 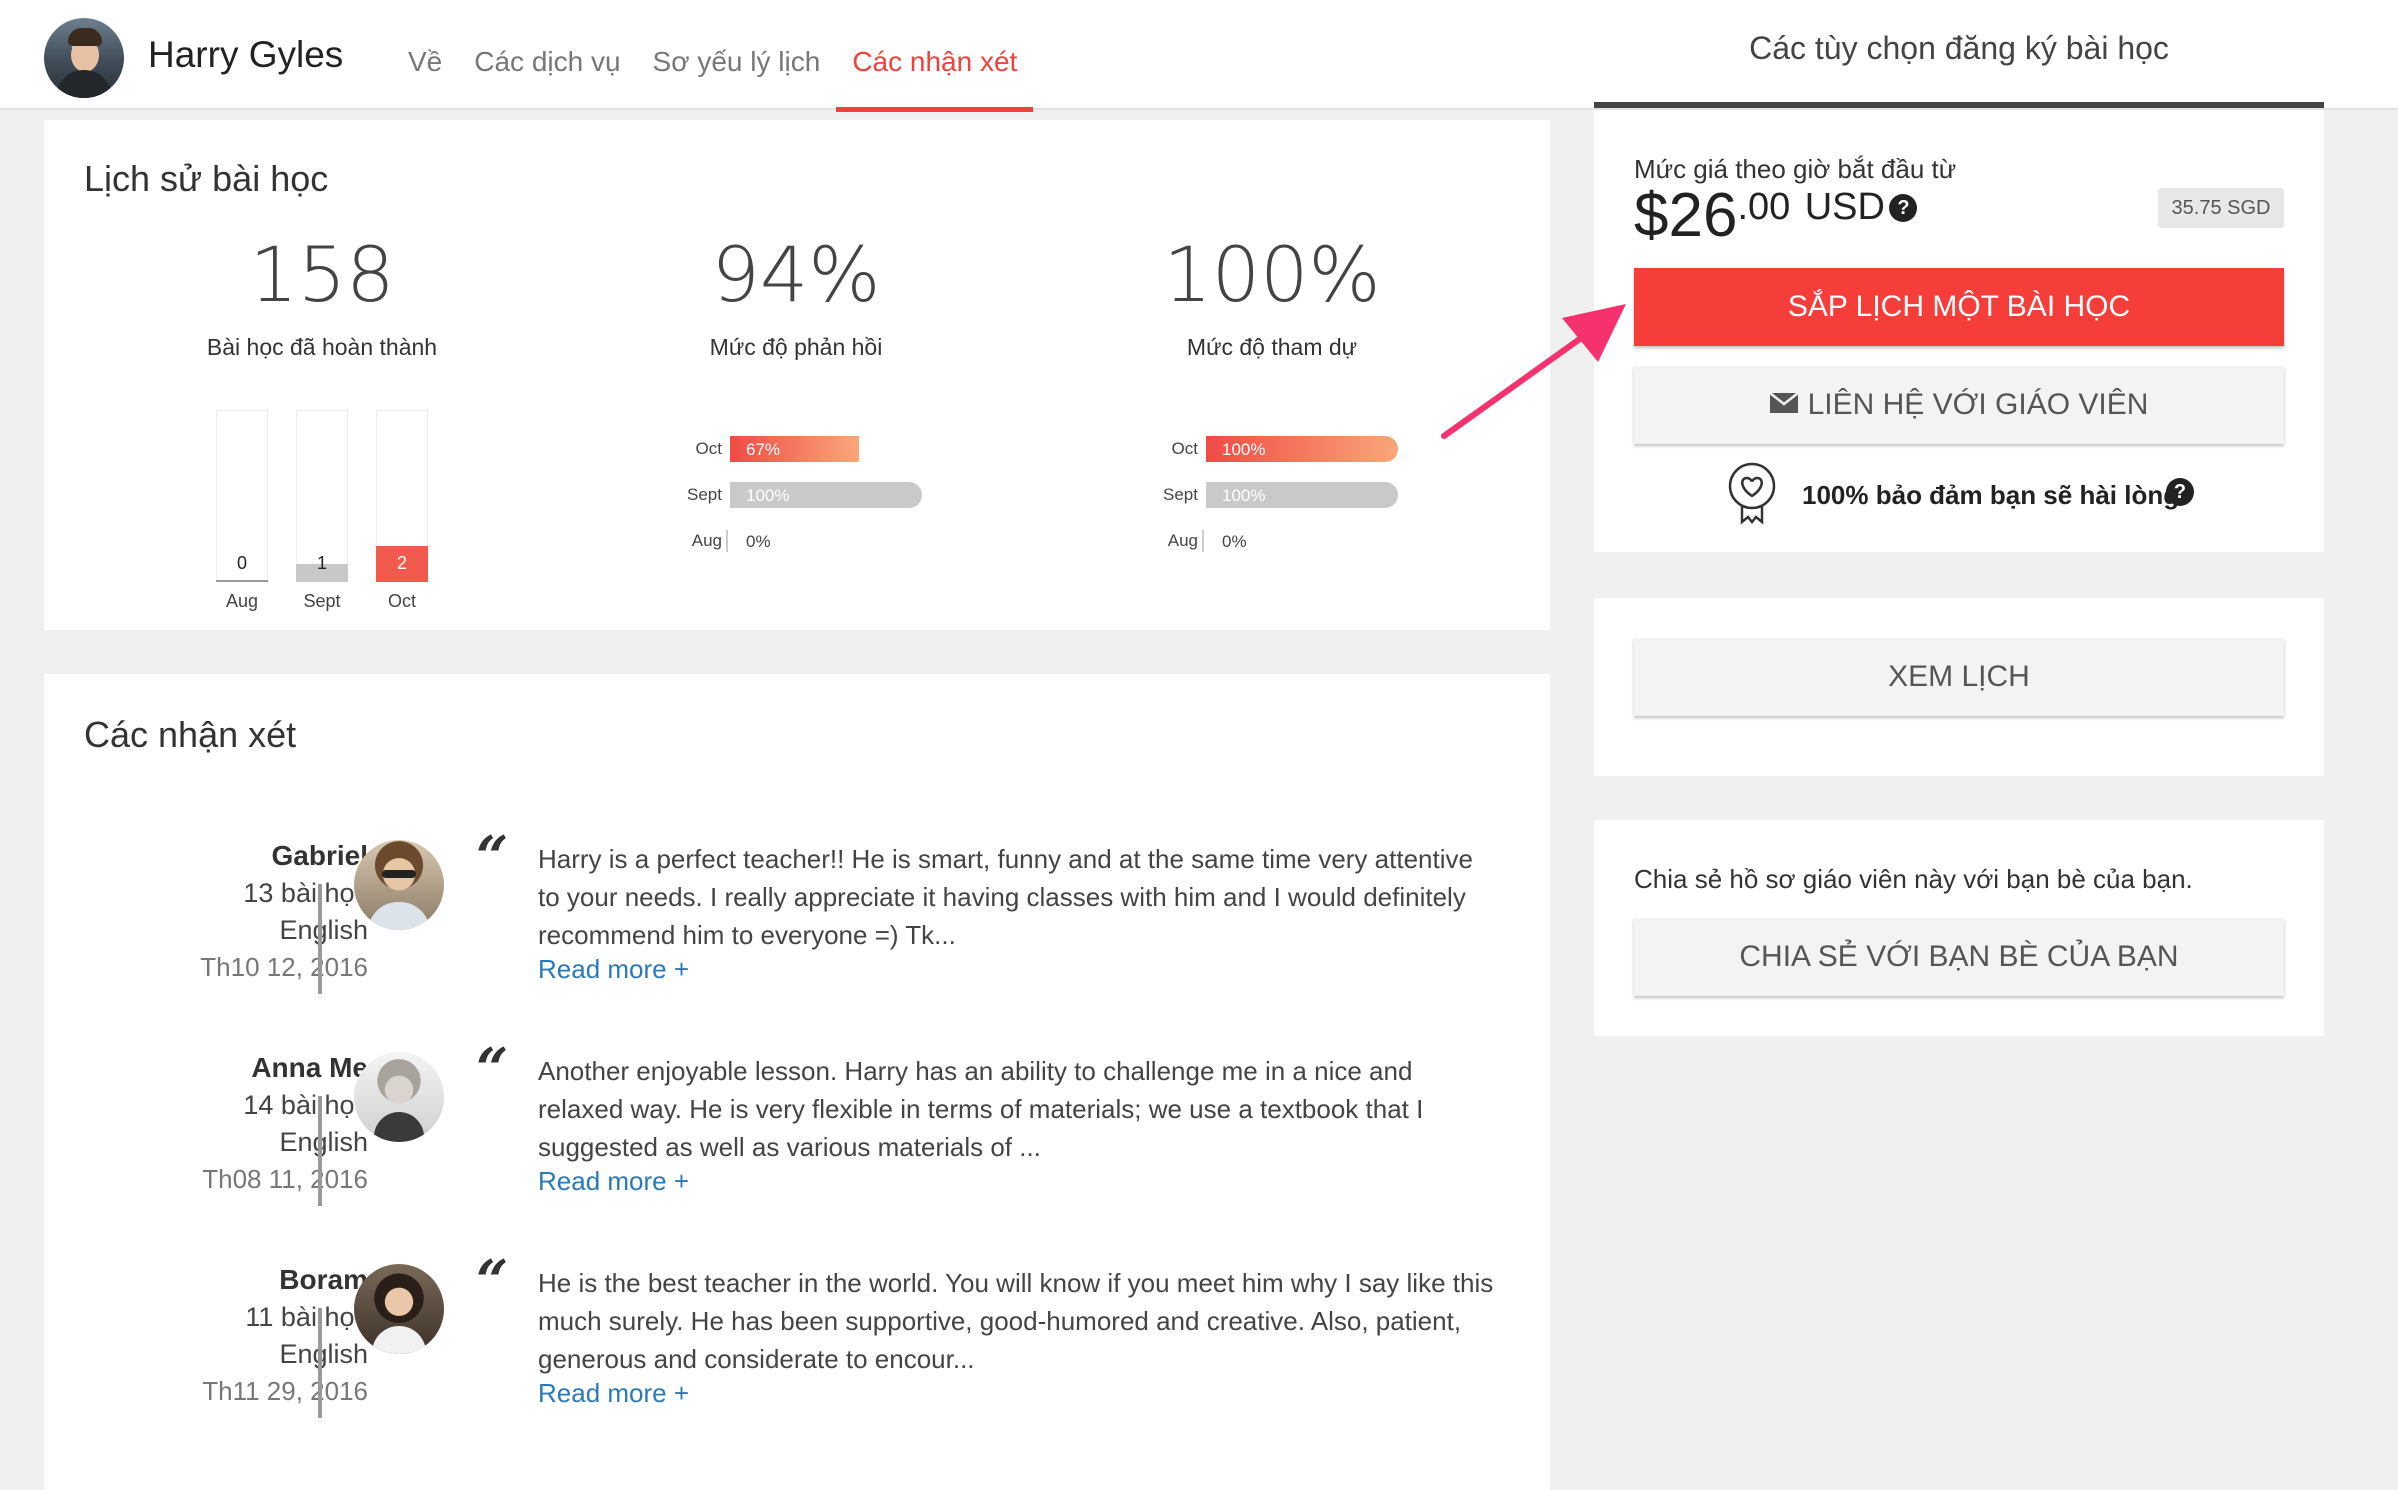 What do you see at coordinates (1991, 495) in the screenshot?
I see `guarantee-text: 100% bảo đảm bạn sẽ hài lòng` at bounding box center [1991, 495].